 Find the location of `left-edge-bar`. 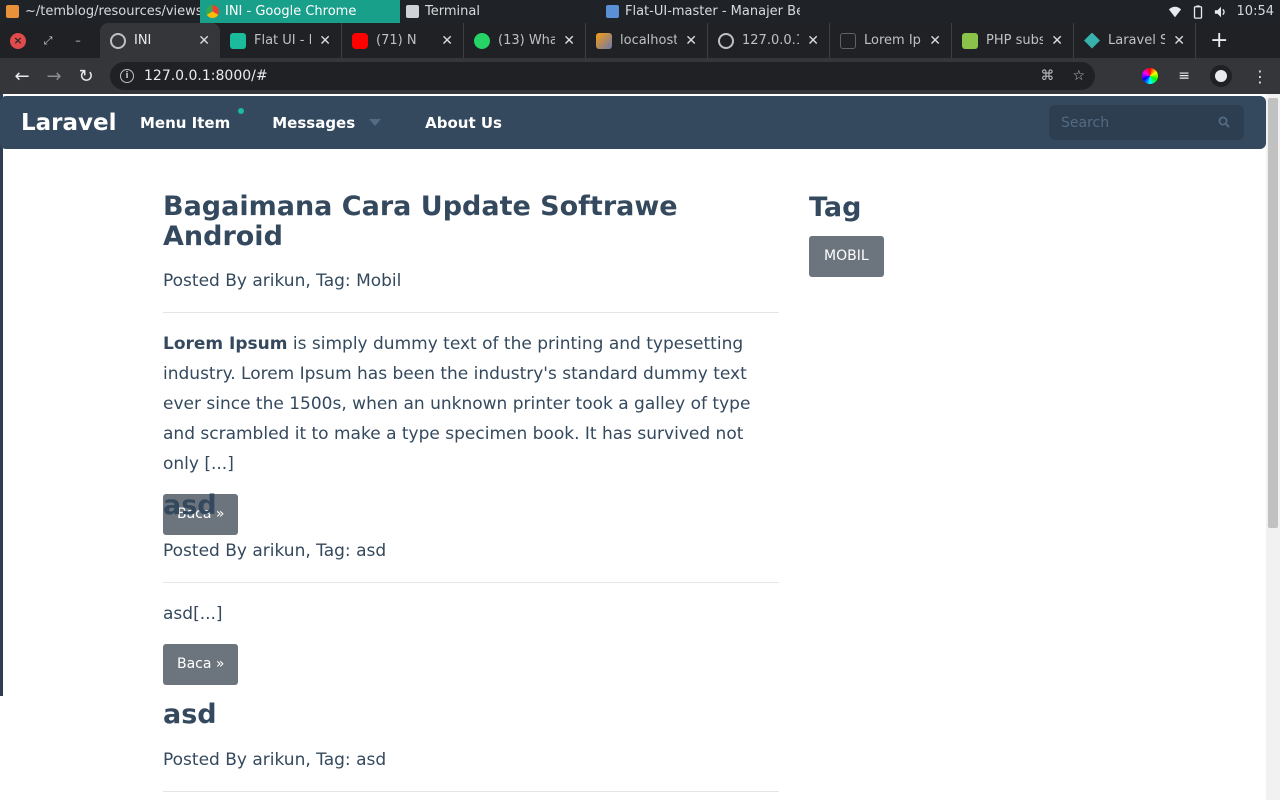

left-edge-bar is located at coordinates (1, 395).